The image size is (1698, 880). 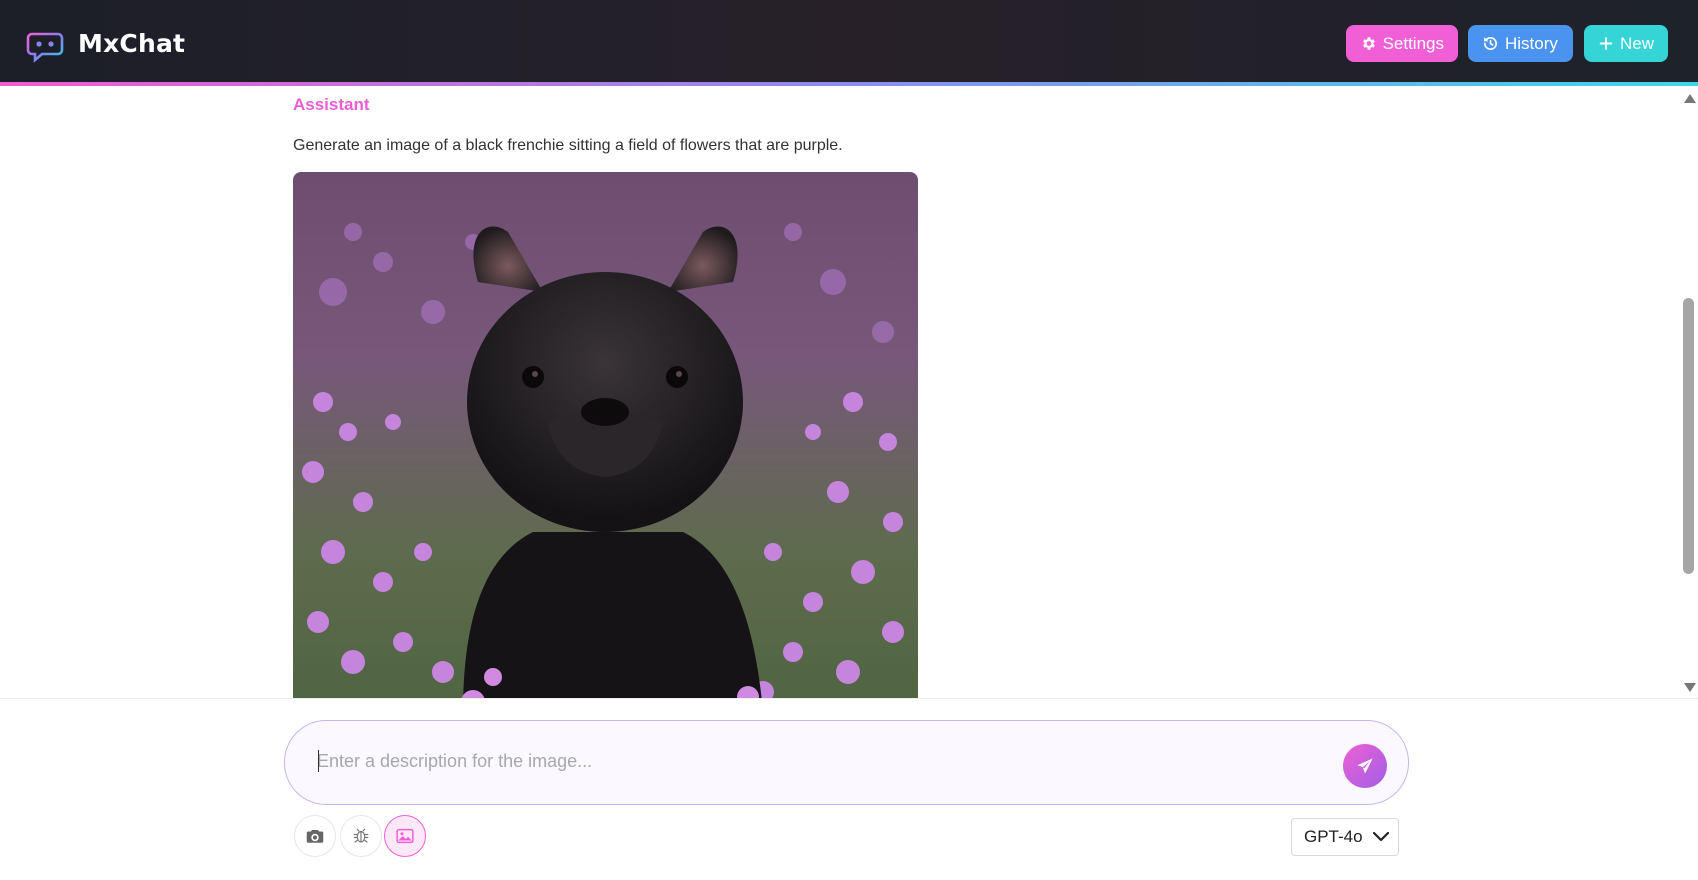 What do you see at coordinates (45, 43) in the screenshot?
I see `robot-chat-logo-icon` at bounding box center [45, 43].